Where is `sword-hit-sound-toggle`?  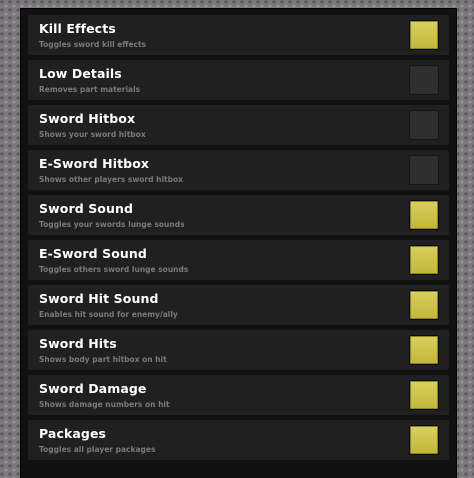
sword-hit-sound-toggle is located at coordinates (424, 305).